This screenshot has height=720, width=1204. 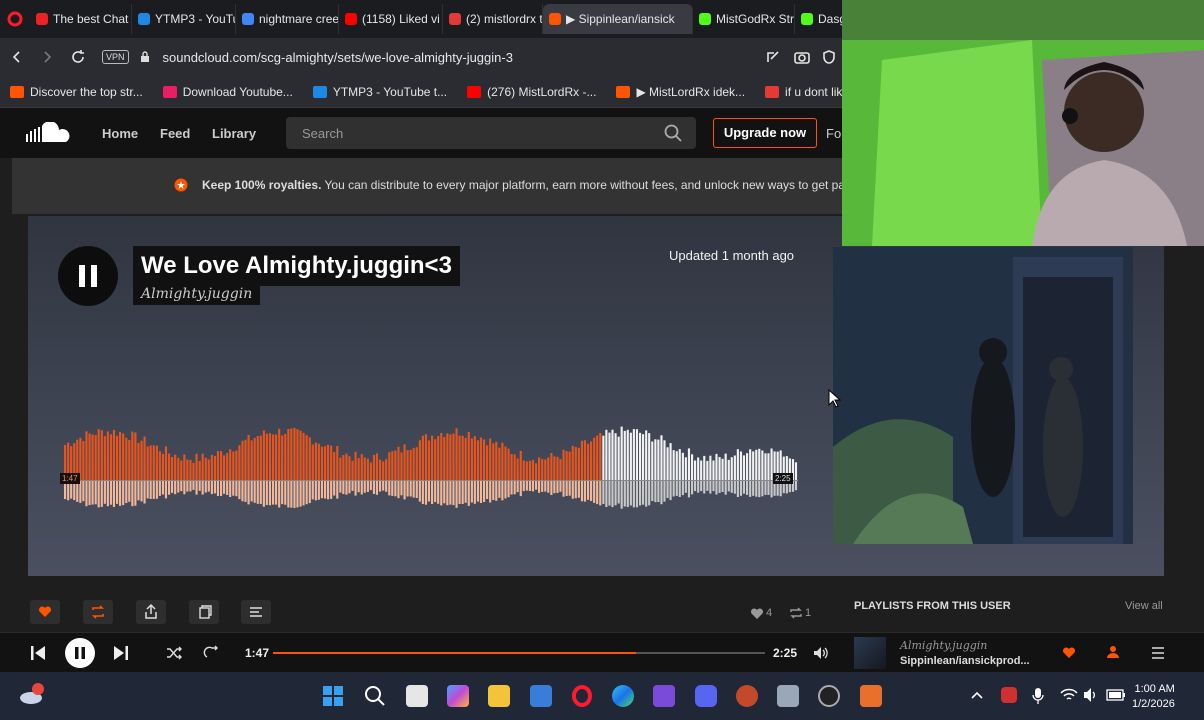 What do you see at coordinates (204, 612) in the screenshot?
I see `copy-link-button` at bounding box center [204, 612].